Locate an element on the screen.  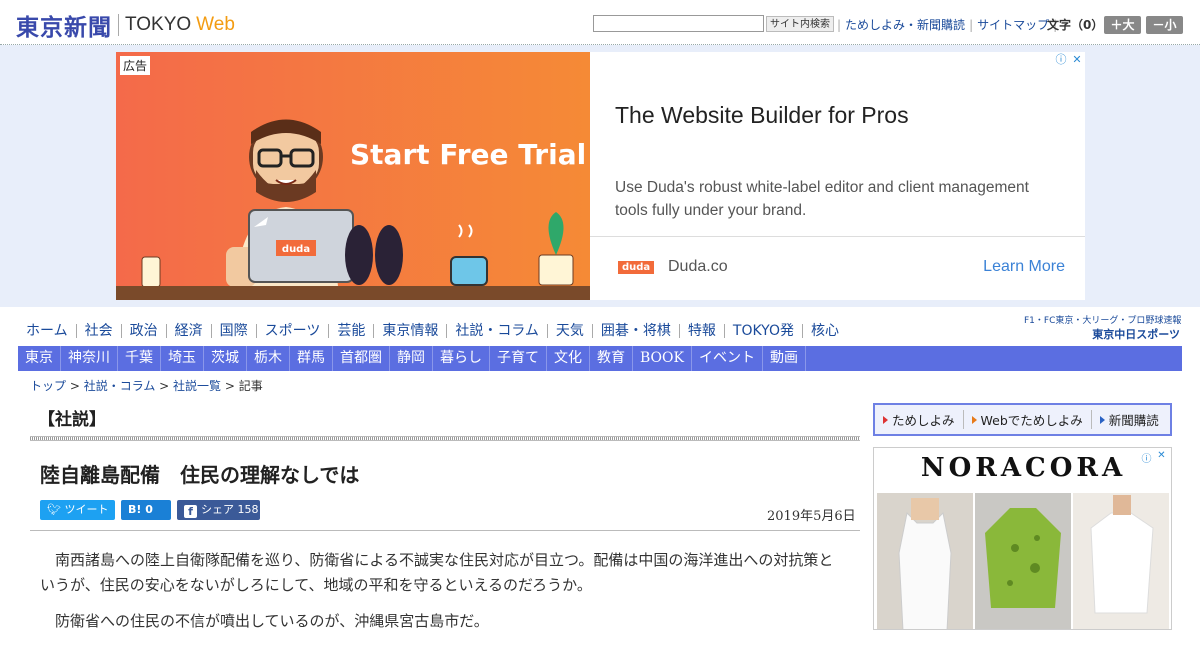
region-nav-item: 茨城 is located at coordinates (225, 358).